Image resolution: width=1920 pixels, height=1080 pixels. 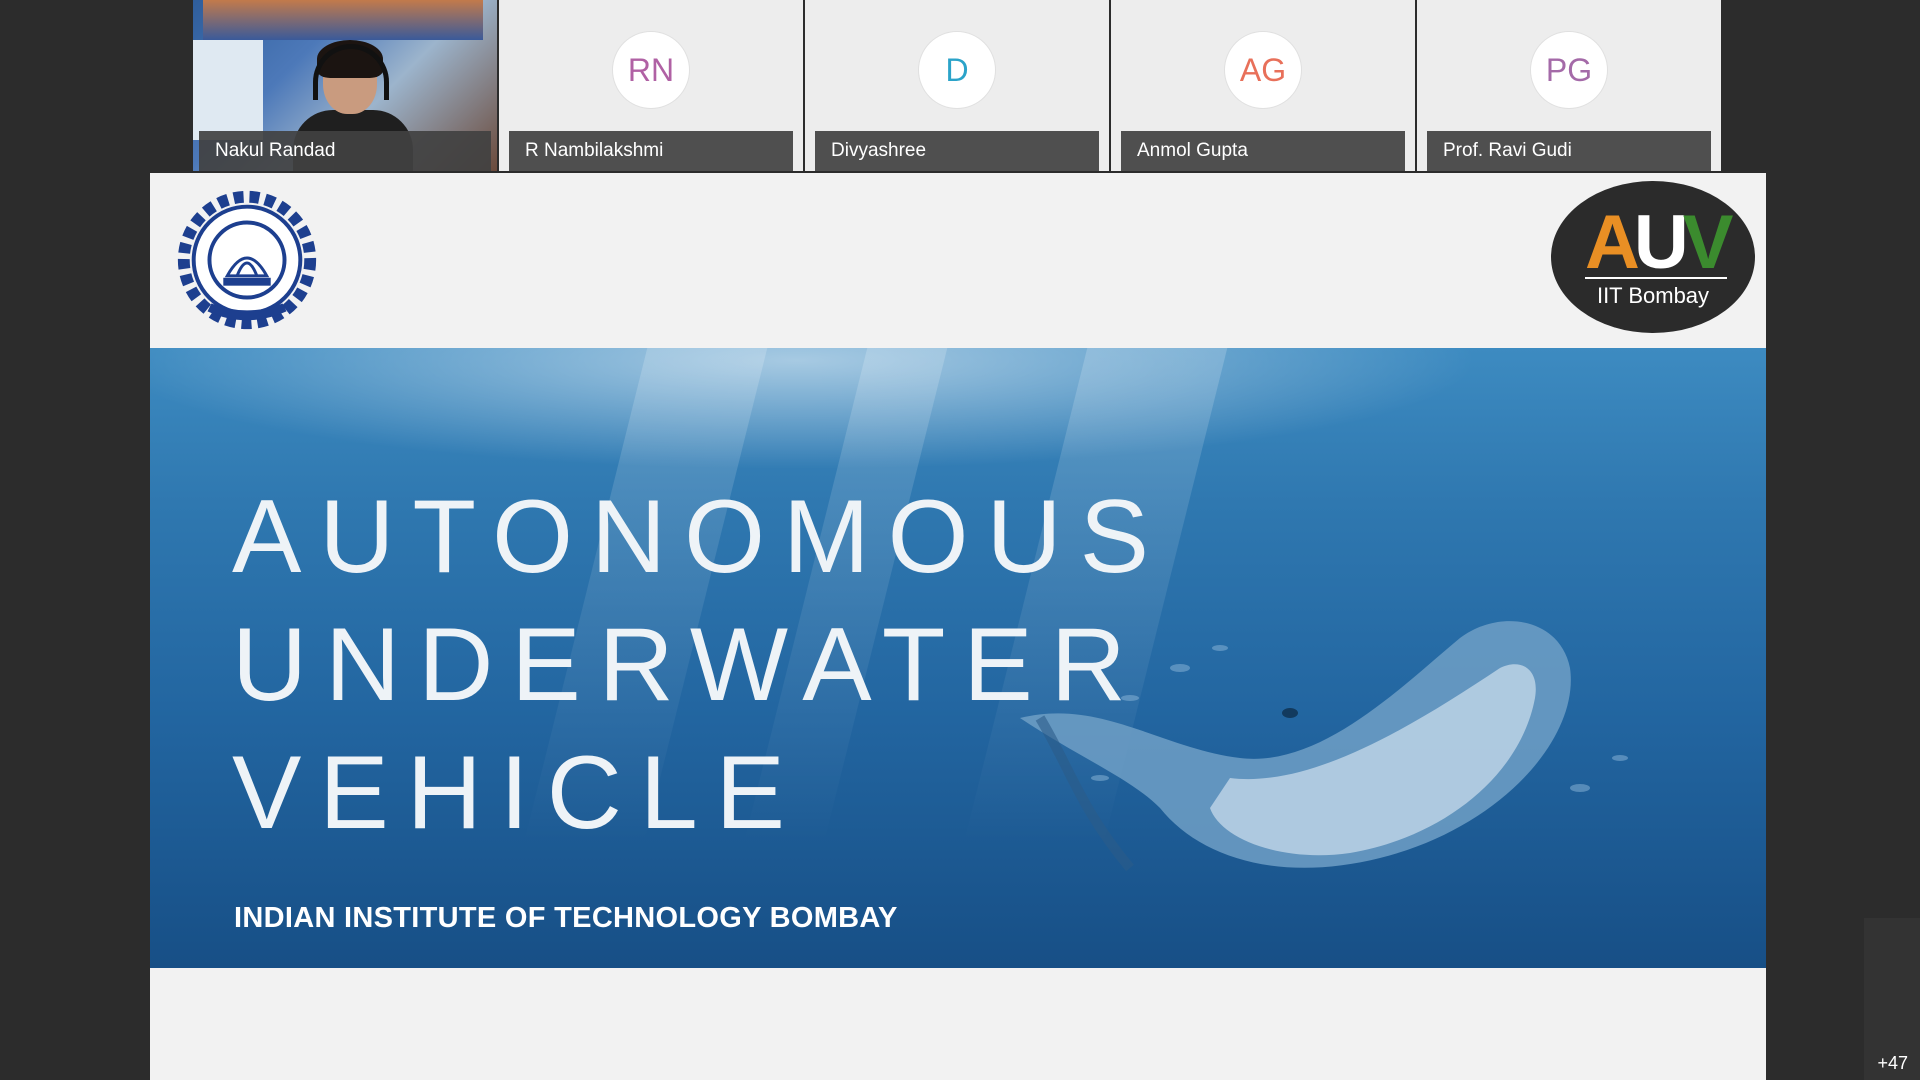 What do you see at coordinates (700, 537) in the screenshot?
I see `slide-title-line: AUTONOMOUS` at bounding box center [700, 537].